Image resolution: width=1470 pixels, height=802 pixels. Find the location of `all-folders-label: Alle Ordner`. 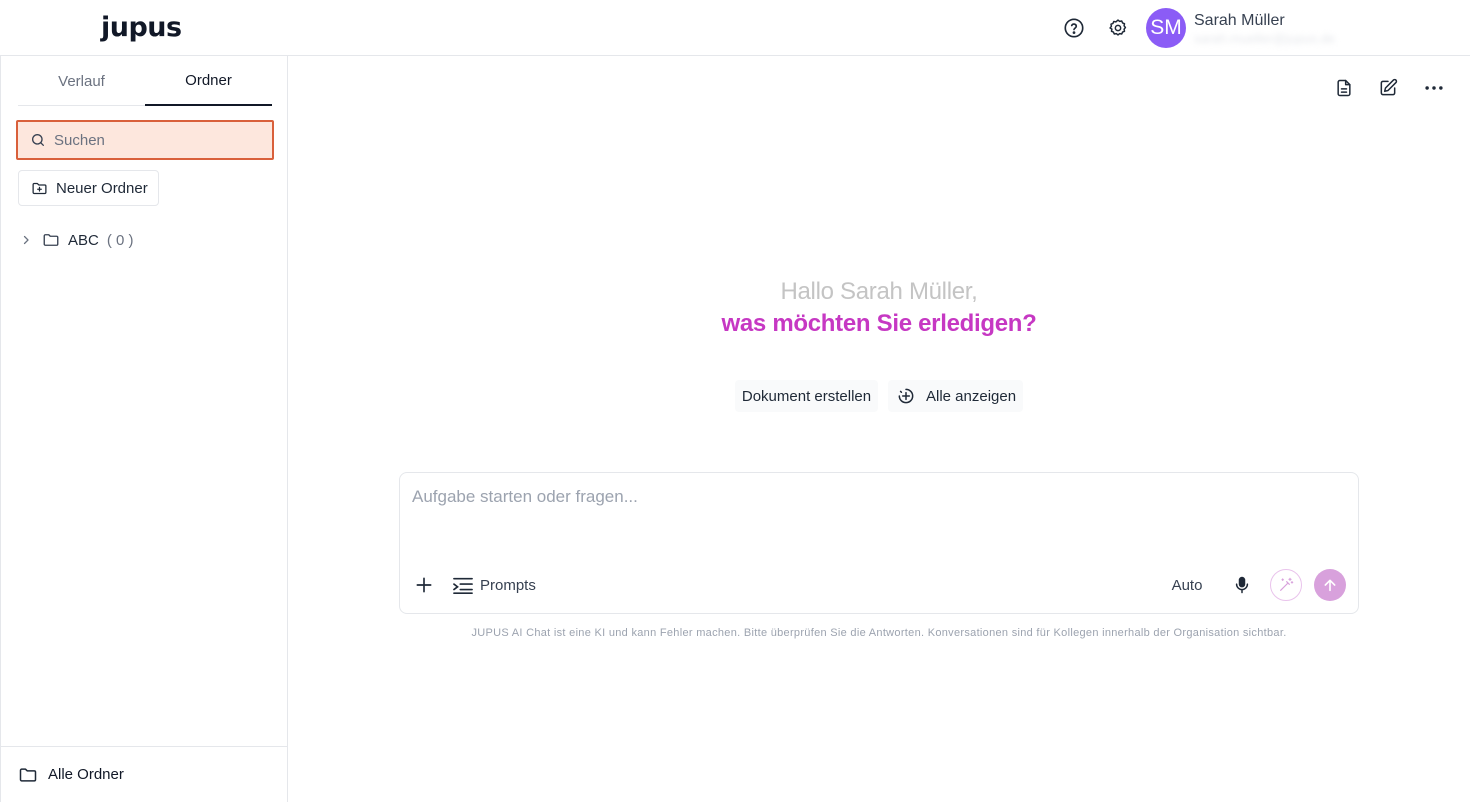

all-folders-label: Alle Ordner is located at coordinates (86, 774).